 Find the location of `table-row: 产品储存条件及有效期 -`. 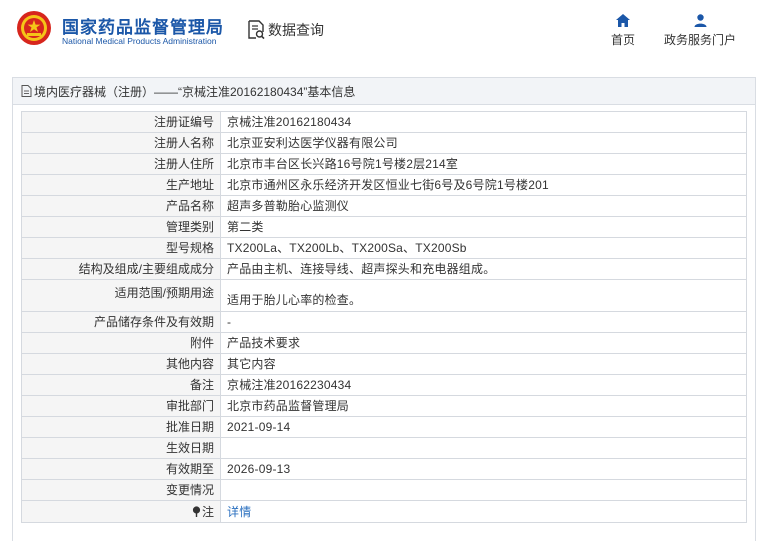

table-row: 产品储存条件及有效期 - is located at coordinates (384, 322).